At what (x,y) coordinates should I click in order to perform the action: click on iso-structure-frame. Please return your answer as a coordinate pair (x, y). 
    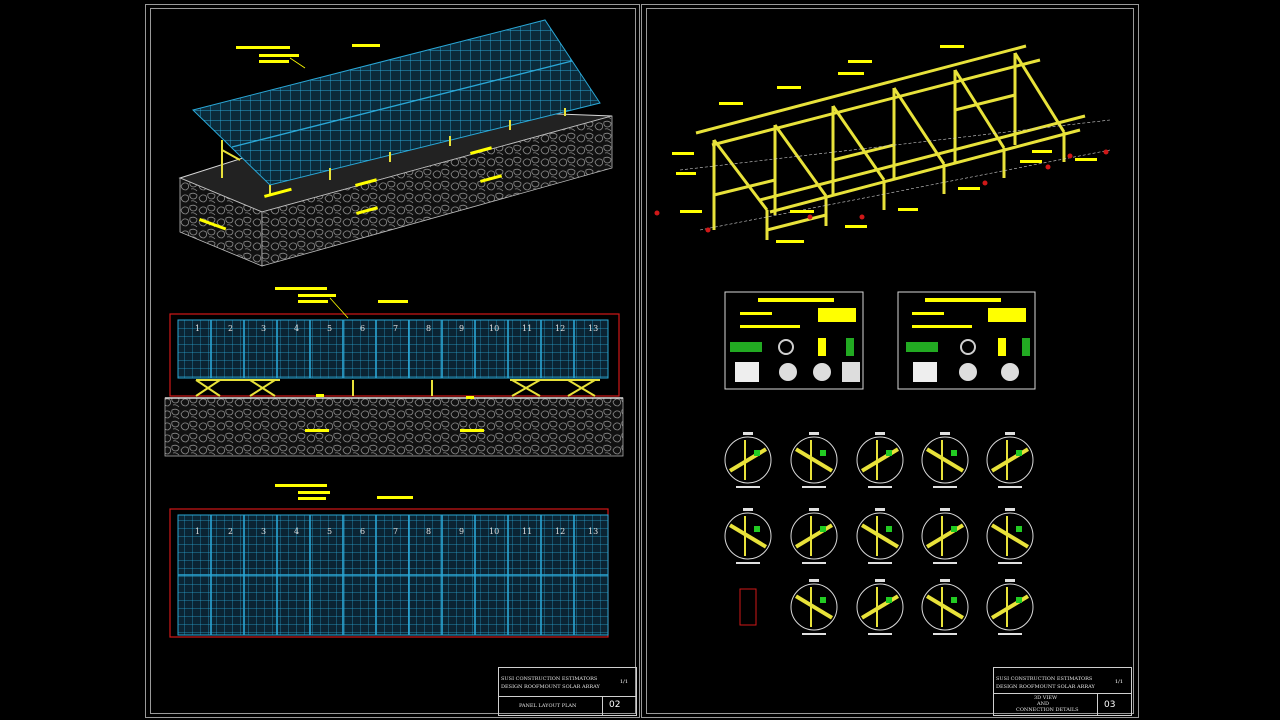
    Looking at the image, I should click on (890, 142).